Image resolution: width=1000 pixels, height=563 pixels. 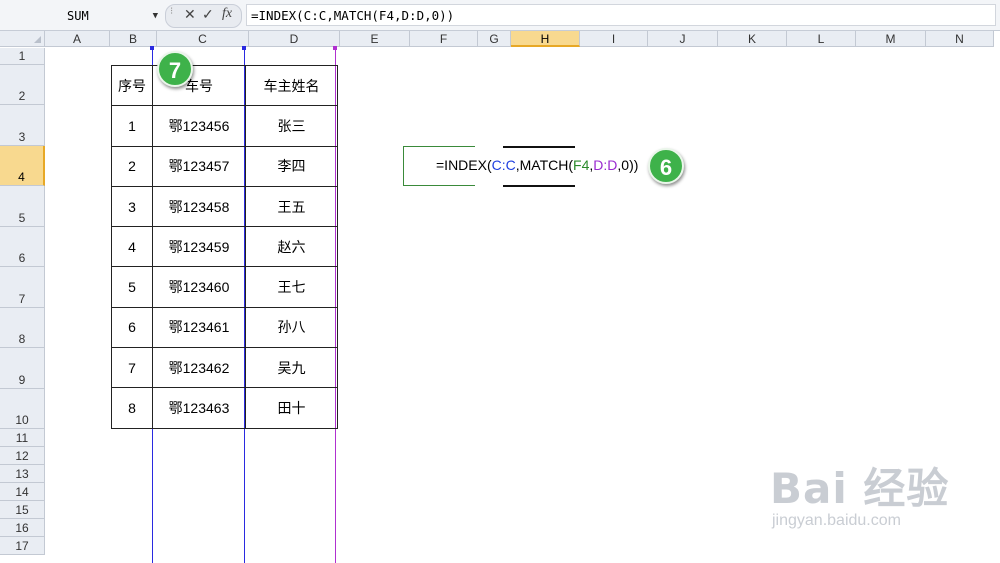 What do you see at coordinates (614, 39) in the screenshot?
I see `column-header-i: I` at bounding box center [614, 39].